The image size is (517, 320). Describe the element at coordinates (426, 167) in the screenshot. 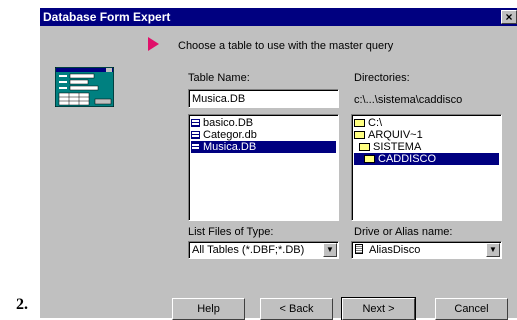

I see `directory-list: C:\ ARQUIV~1 SISTEMA CADDISCO` at that location.